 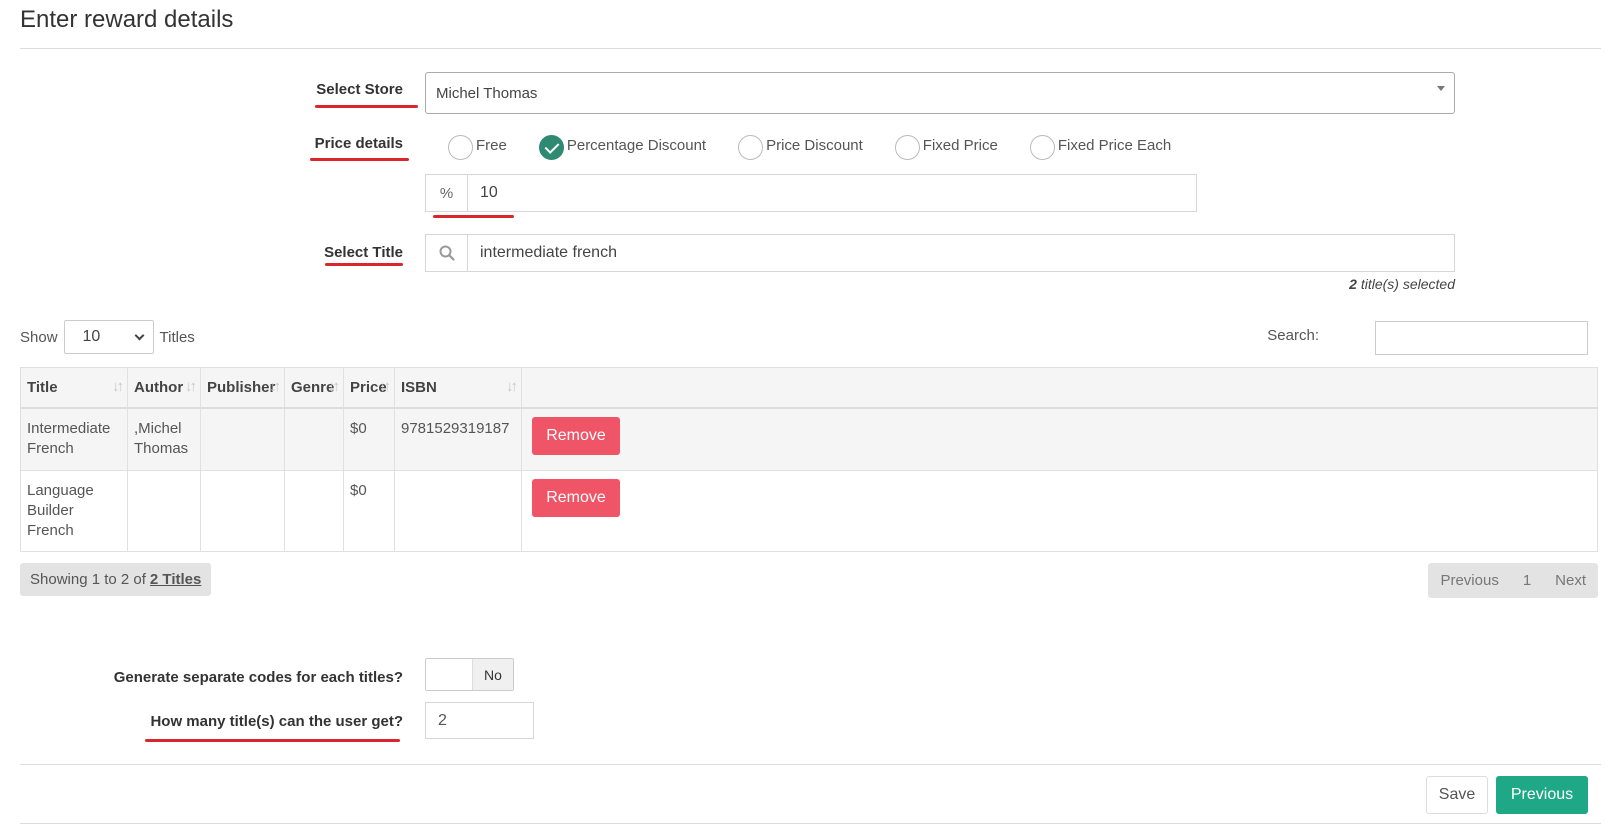 What do you see at coordinates (258, 677) in the screenshot?
I see `separate-codes-label: Generate separate codes for each titles?` at bounding box center [258, 677].